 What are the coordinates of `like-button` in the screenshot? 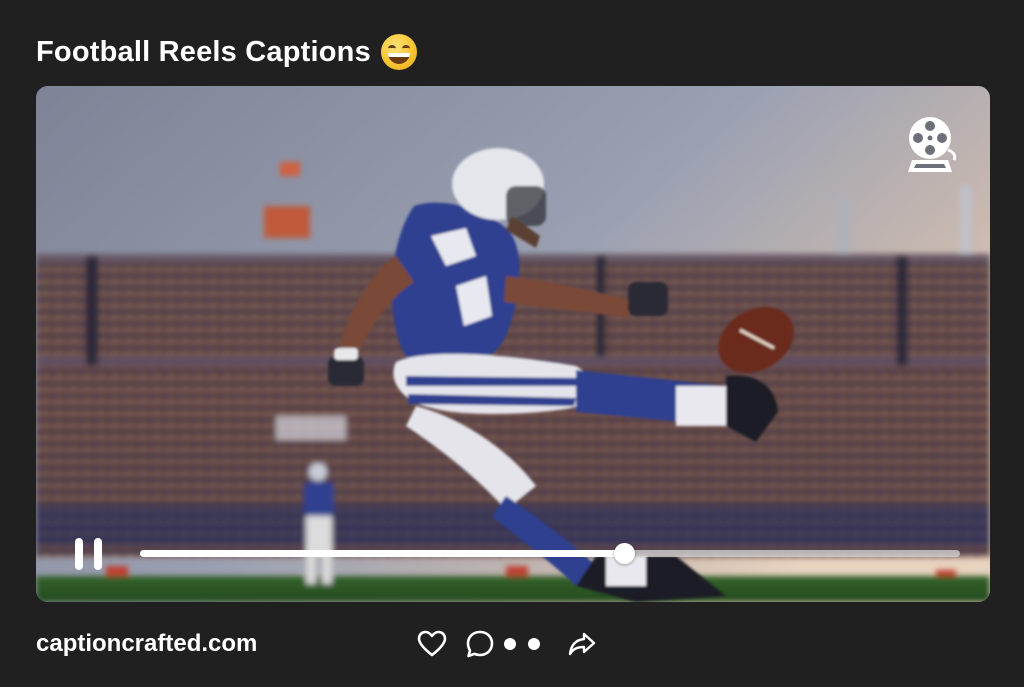 It's located at (432, 644).